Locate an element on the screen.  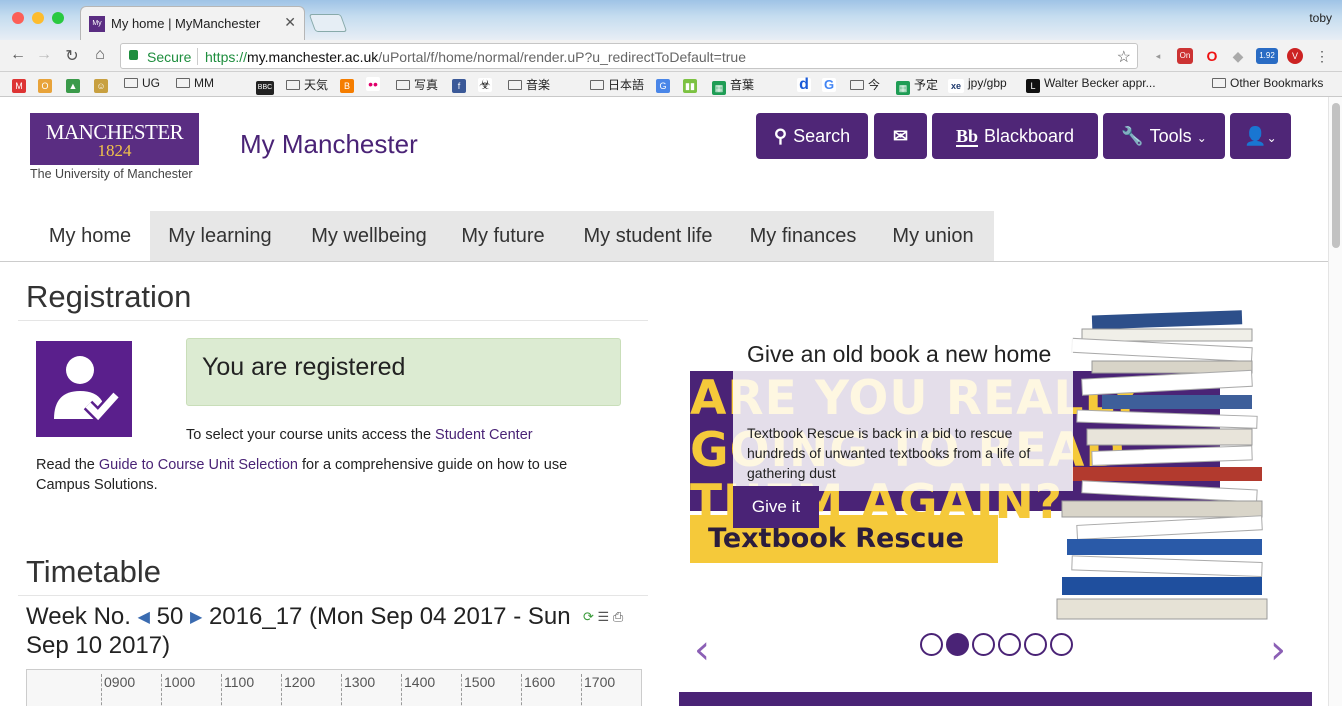
bookmark-d-icon: d is located at coordinates (806, 84).